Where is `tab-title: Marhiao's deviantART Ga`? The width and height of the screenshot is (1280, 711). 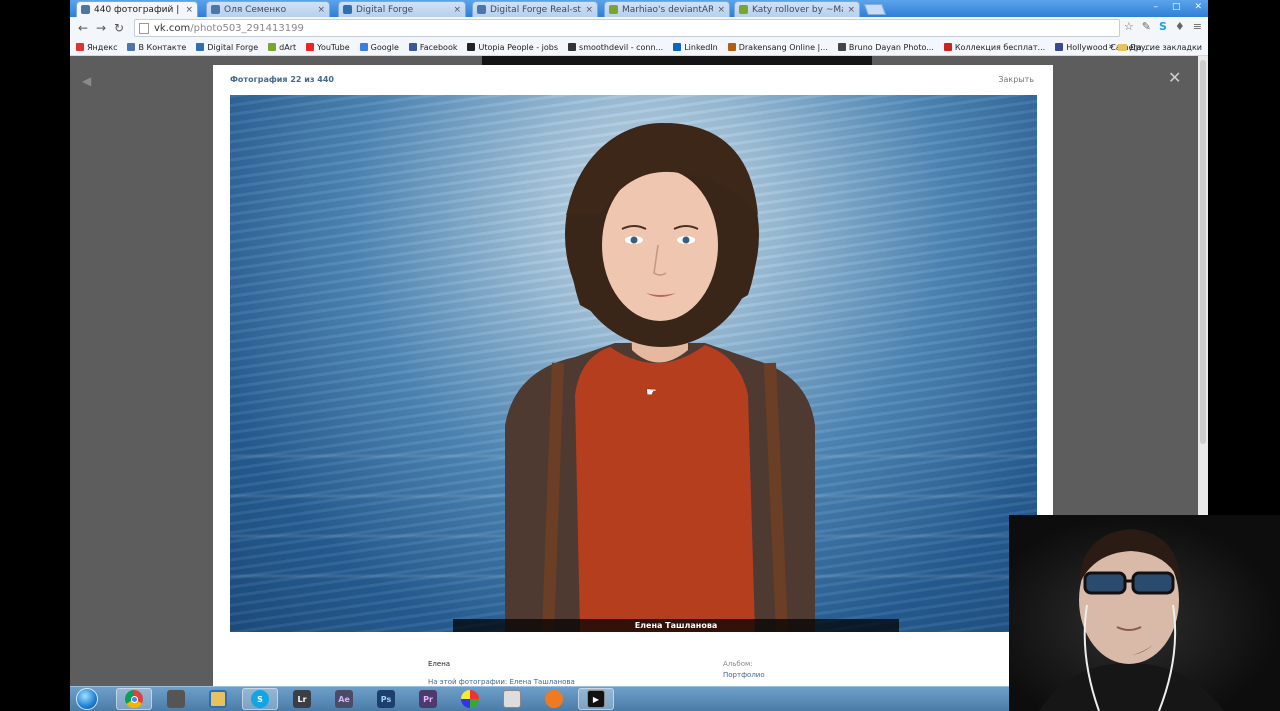
tab-title: Marhiao's deviantART Ga is located at coordinates (668, 9).